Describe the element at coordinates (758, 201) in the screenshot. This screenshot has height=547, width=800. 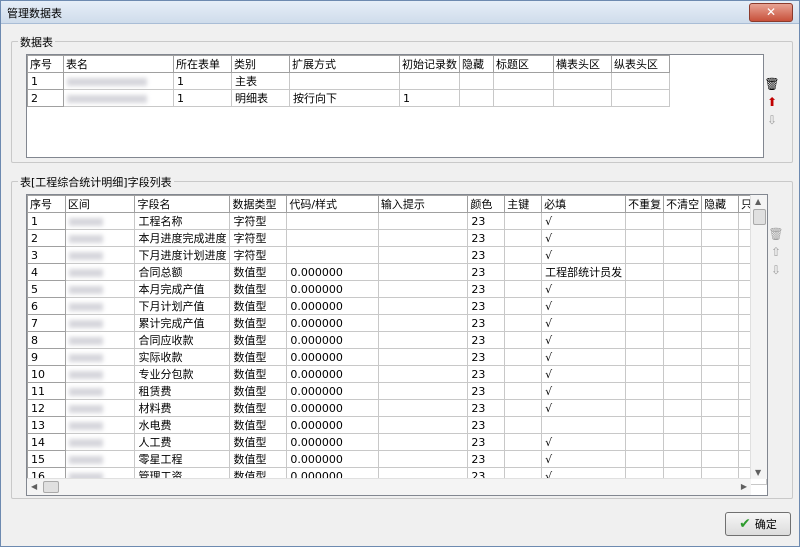
I see `scroll-up-arrow: ▲` at that location.